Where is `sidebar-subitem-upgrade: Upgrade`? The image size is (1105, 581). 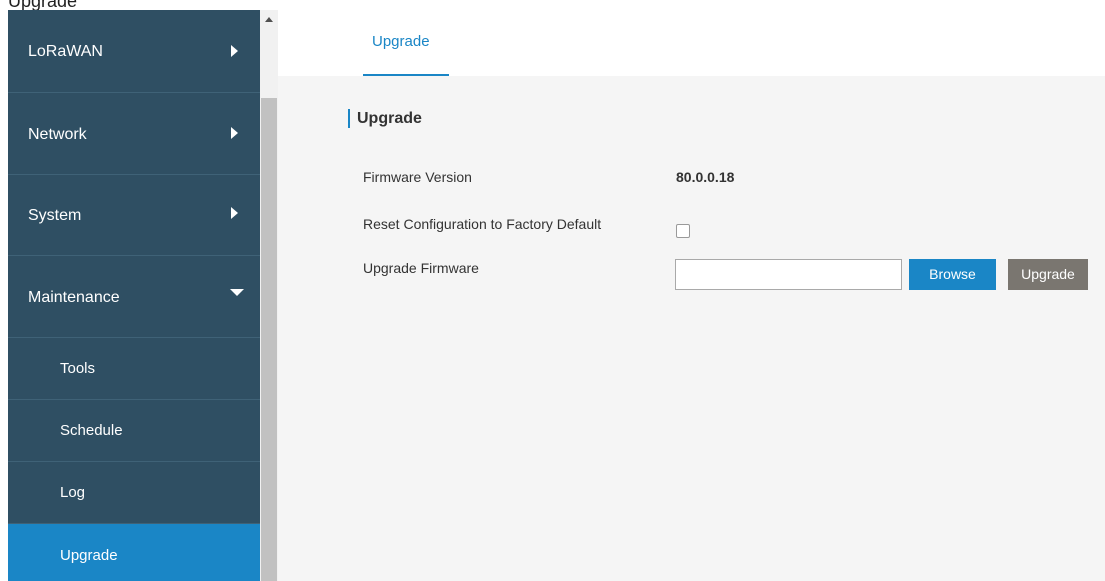 sidebar-subitem-upgrade: Upgrade is located at coordinates (134, 552).